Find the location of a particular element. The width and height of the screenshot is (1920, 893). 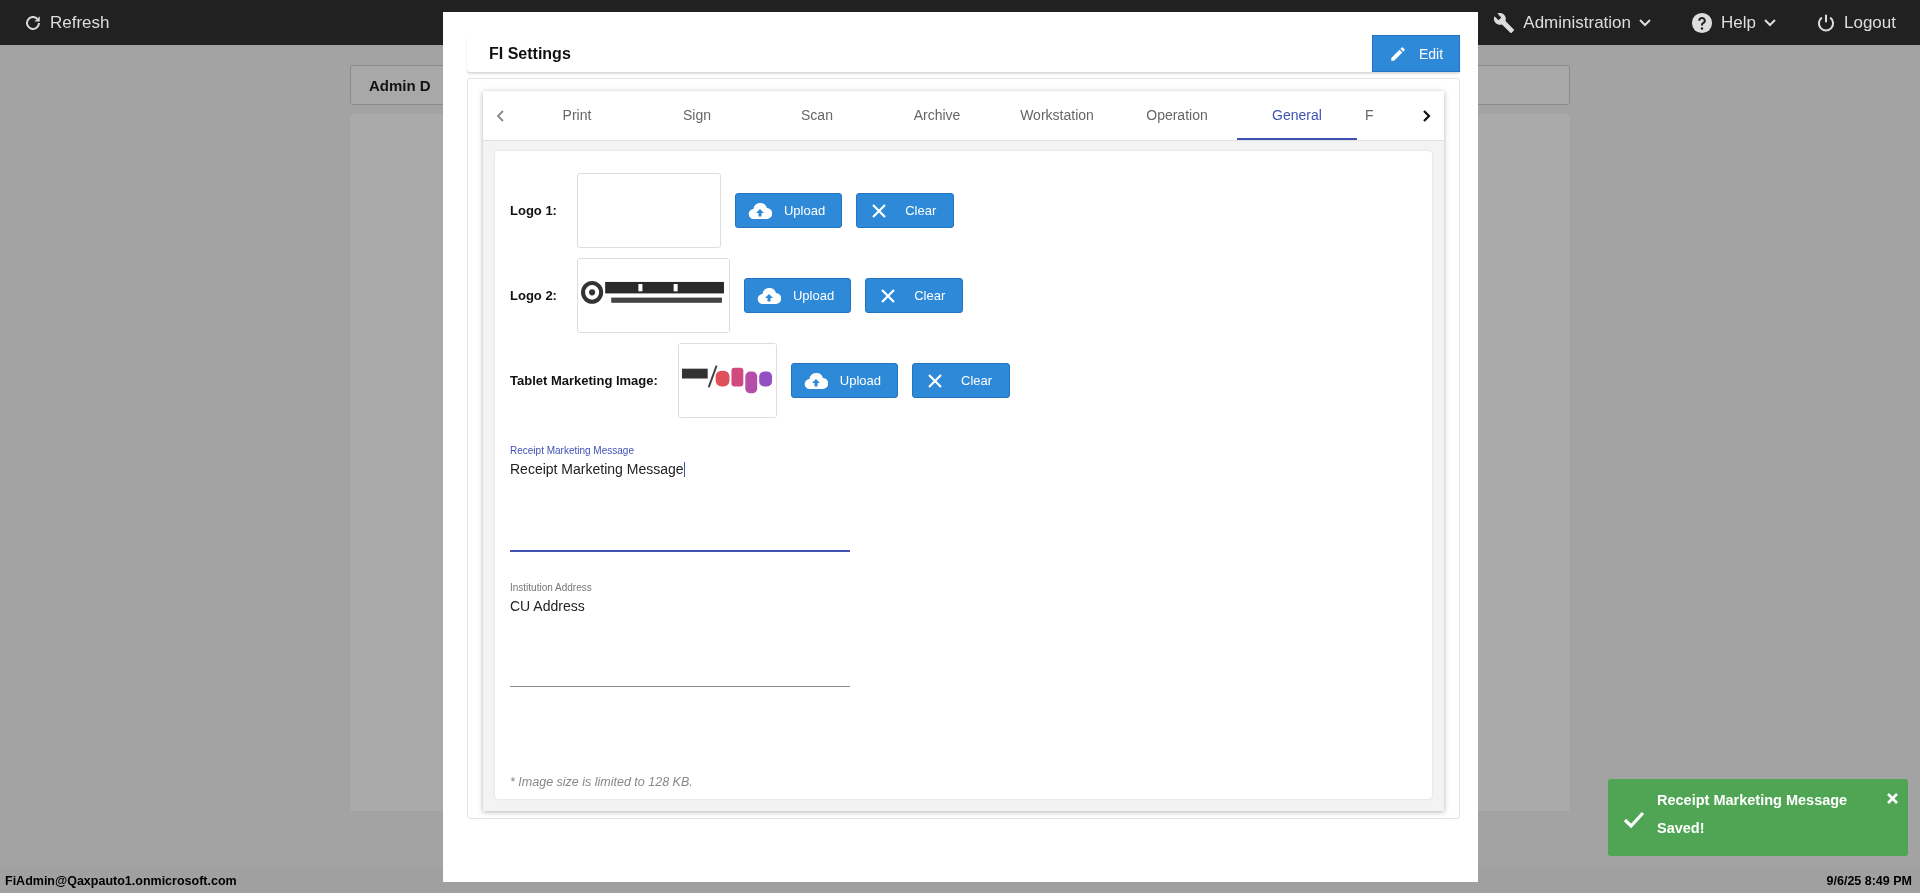

pencil-icon is located at coordinates (1397, 53).